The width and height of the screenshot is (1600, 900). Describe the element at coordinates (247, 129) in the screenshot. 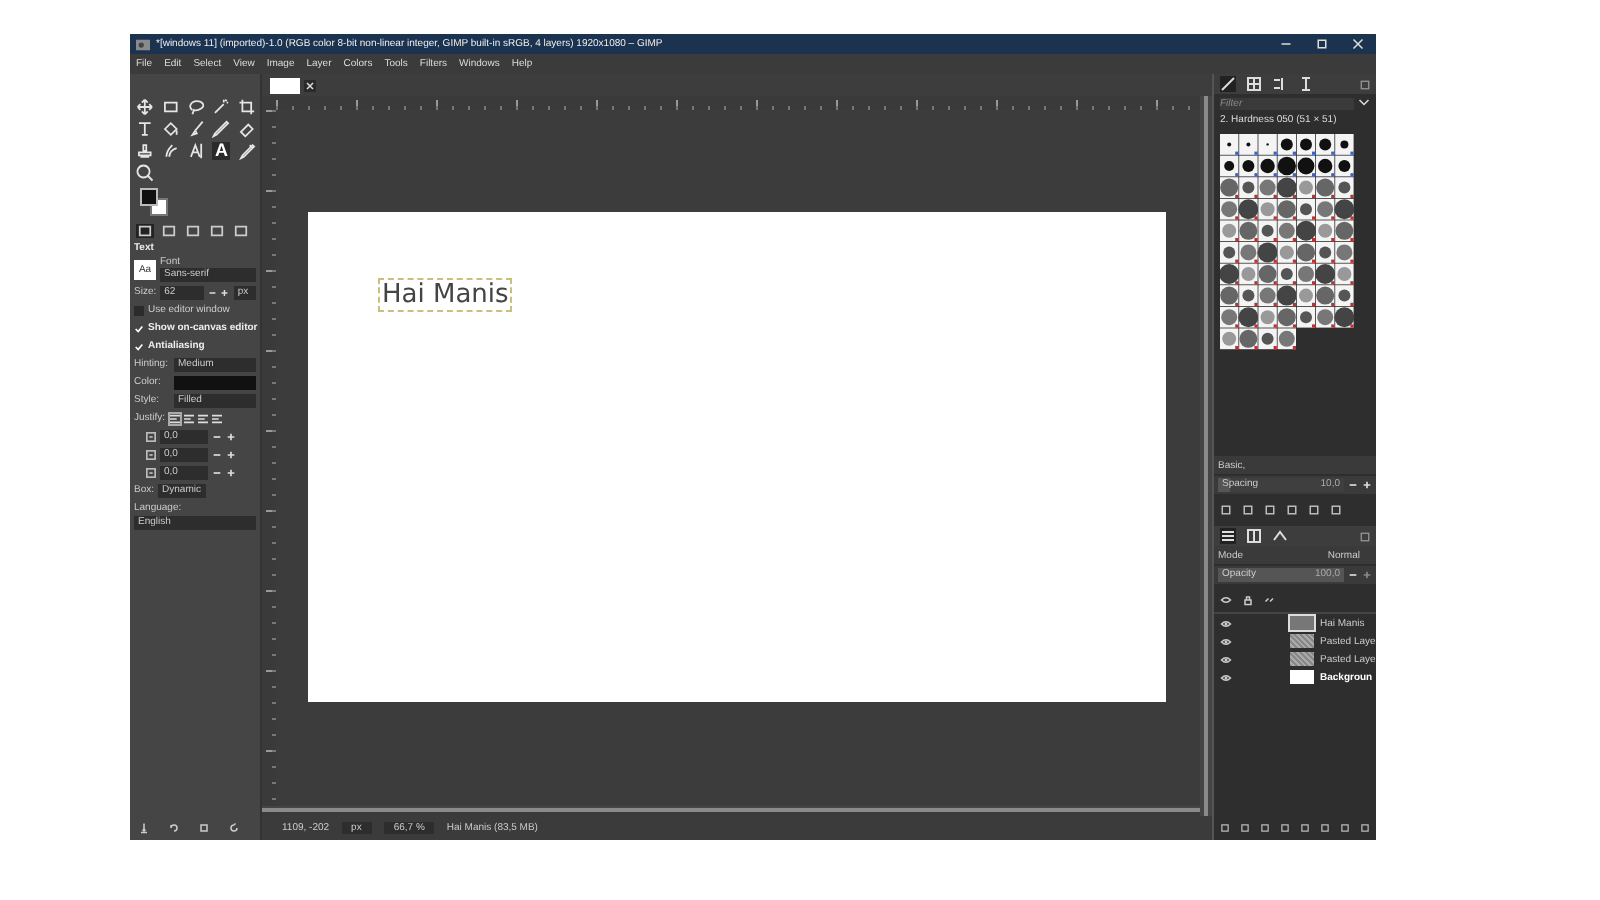

I see `eraser-icon` at that location.